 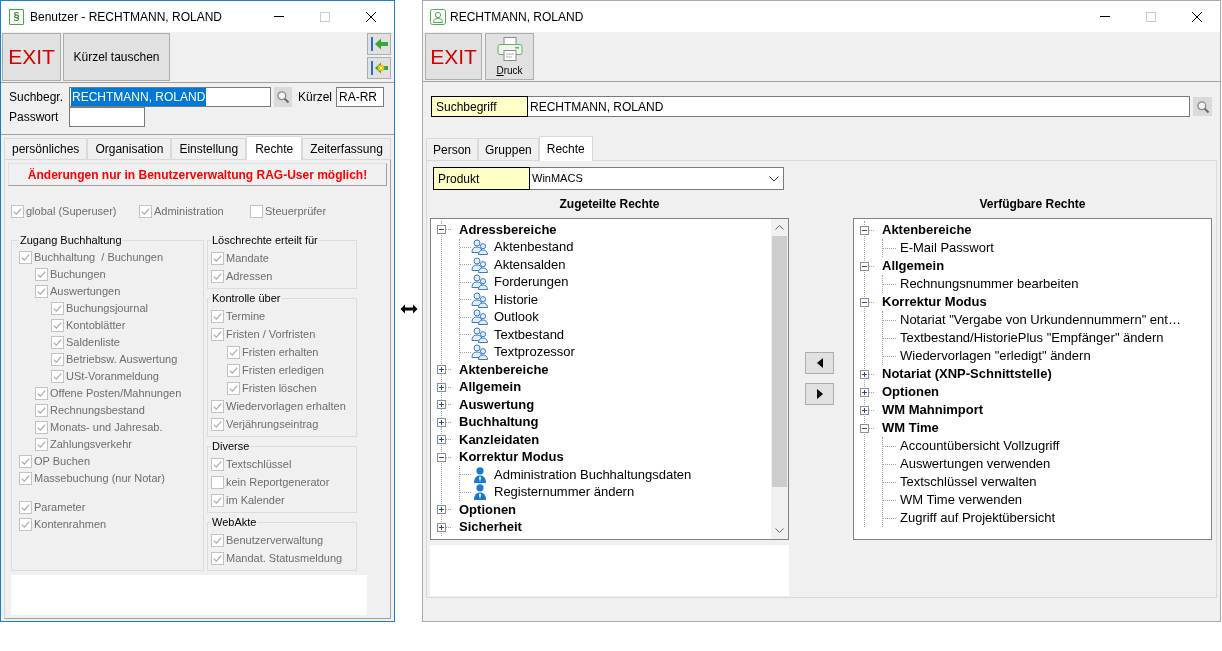 I want to click on chevron-up-icon, so click(x=779, y=227).